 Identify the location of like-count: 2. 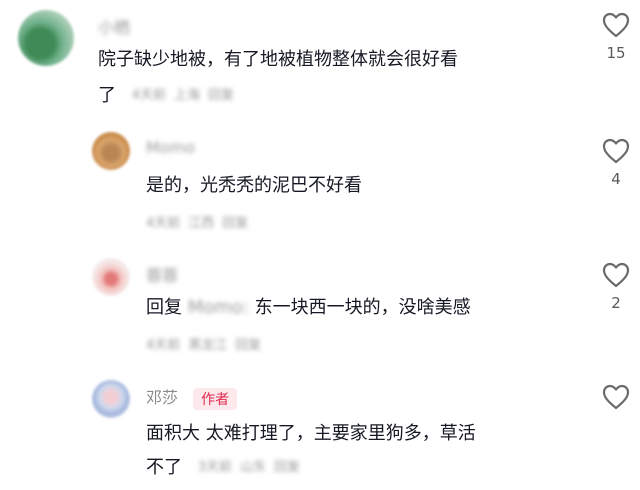
(616, 303).